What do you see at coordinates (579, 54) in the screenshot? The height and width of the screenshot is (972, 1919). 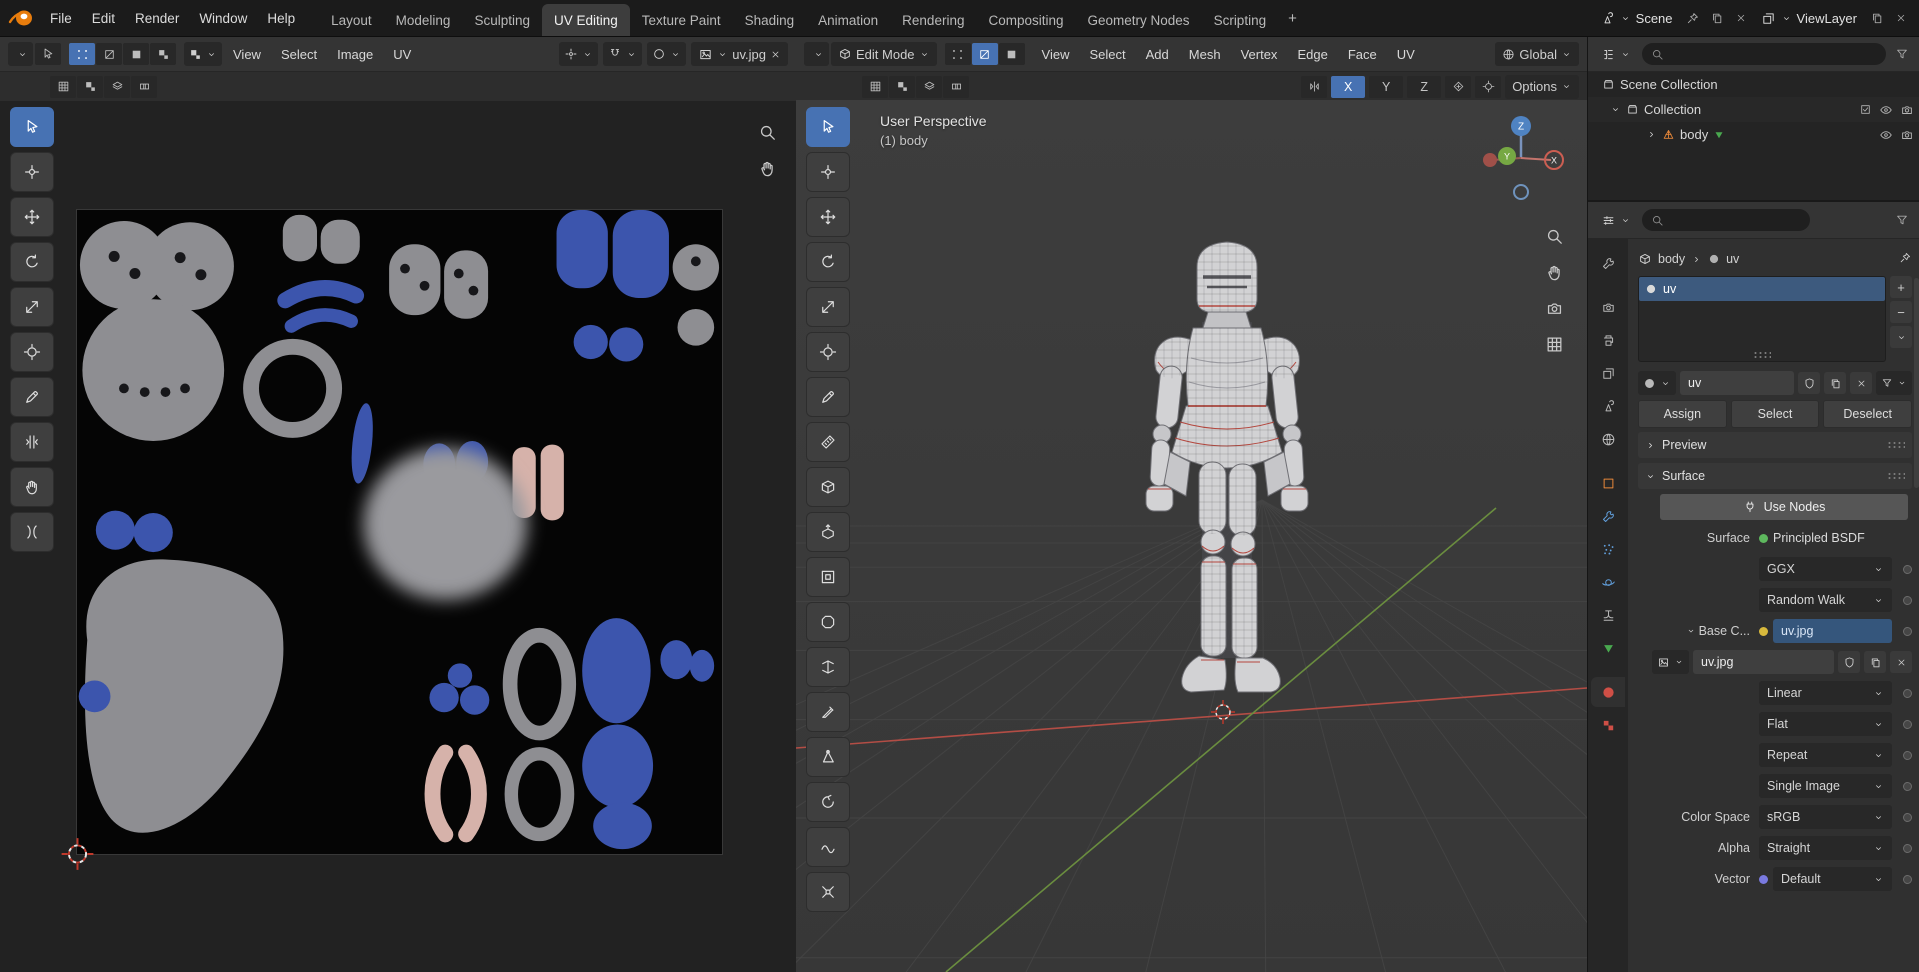 I see `pivot-point-selector` at bounding box center [579, 54].